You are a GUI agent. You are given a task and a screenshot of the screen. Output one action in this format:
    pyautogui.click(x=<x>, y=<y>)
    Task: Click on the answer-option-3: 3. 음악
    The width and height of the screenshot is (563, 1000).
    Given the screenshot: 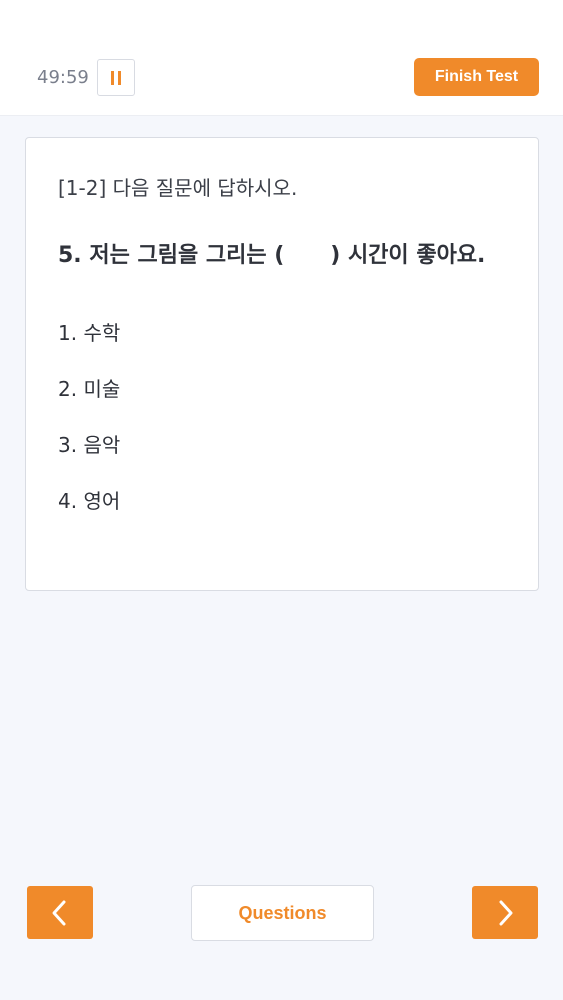 What is the action you would take?
    pyautogui.click(x=89, y=445)
    